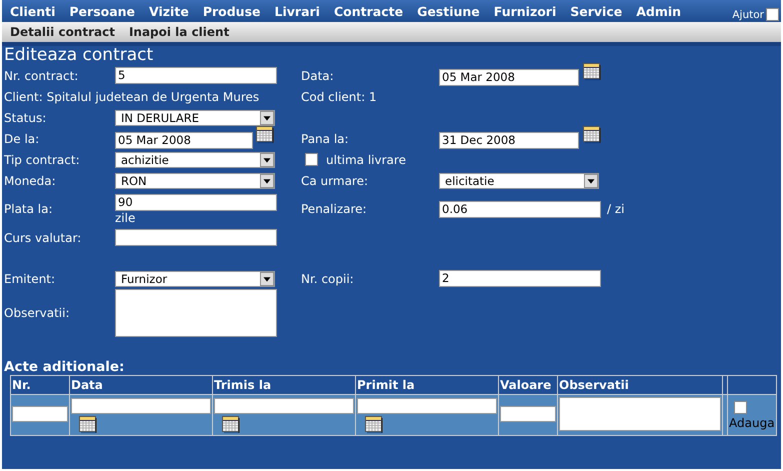 The image size is (783, 471). Describe the element at coordinates (448, 11) in the screenshot. I see `menu-item: Gestiune` at that location.